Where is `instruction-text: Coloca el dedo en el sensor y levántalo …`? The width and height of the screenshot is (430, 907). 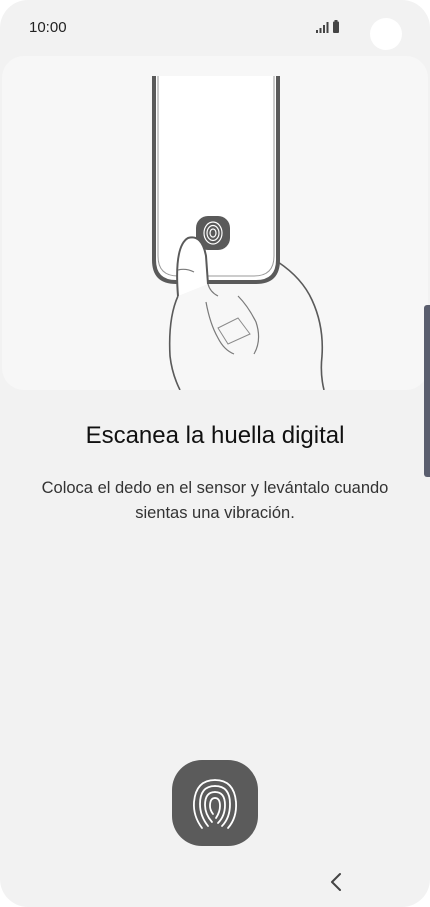
instruction-text: Coloca el dedo en el sensor y levántalo … is located at coordinates (215, 500).